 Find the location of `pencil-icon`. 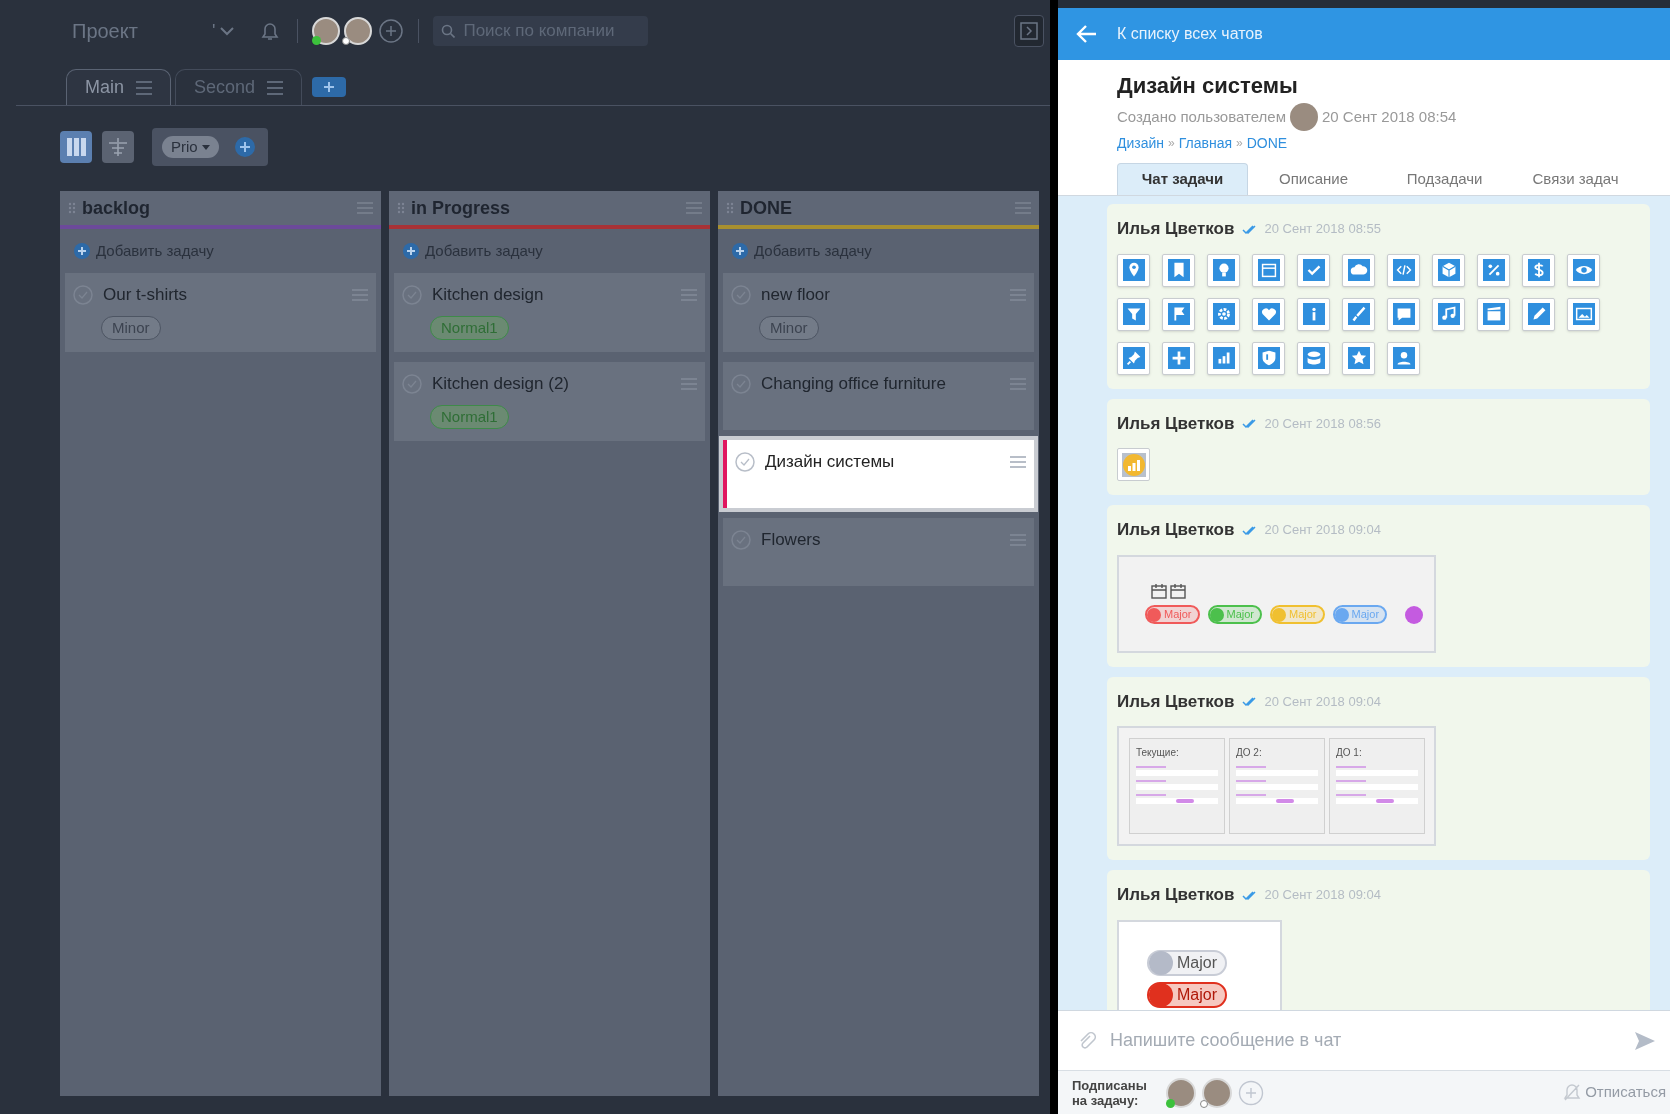

pencil-icon is located at coordinates (1538, 314).